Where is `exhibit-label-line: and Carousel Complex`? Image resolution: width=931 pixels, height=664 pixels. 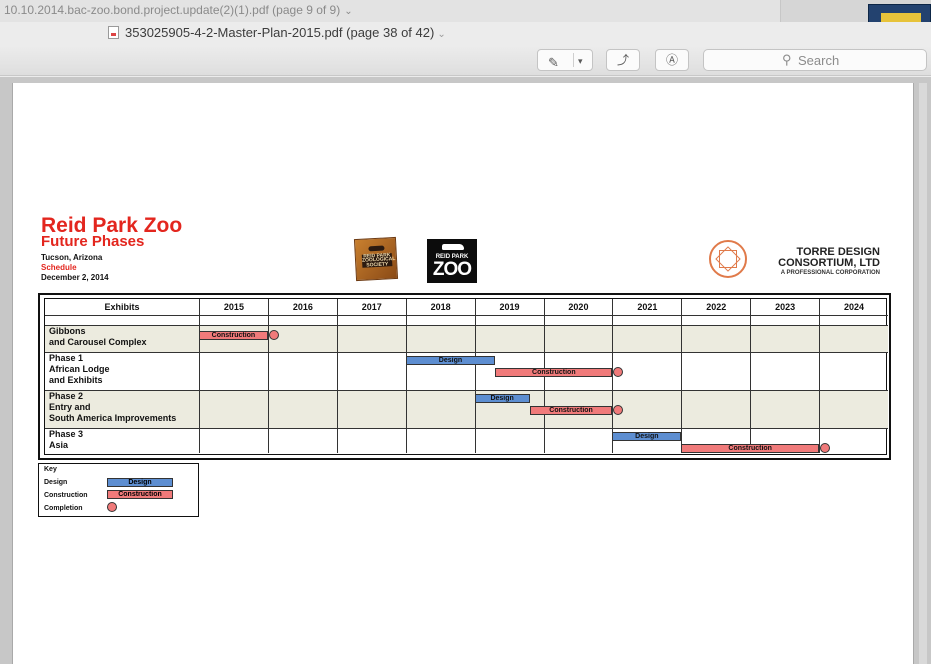 exhibit-label-line: and Carousel Complex is located at coordinates (98, 342).